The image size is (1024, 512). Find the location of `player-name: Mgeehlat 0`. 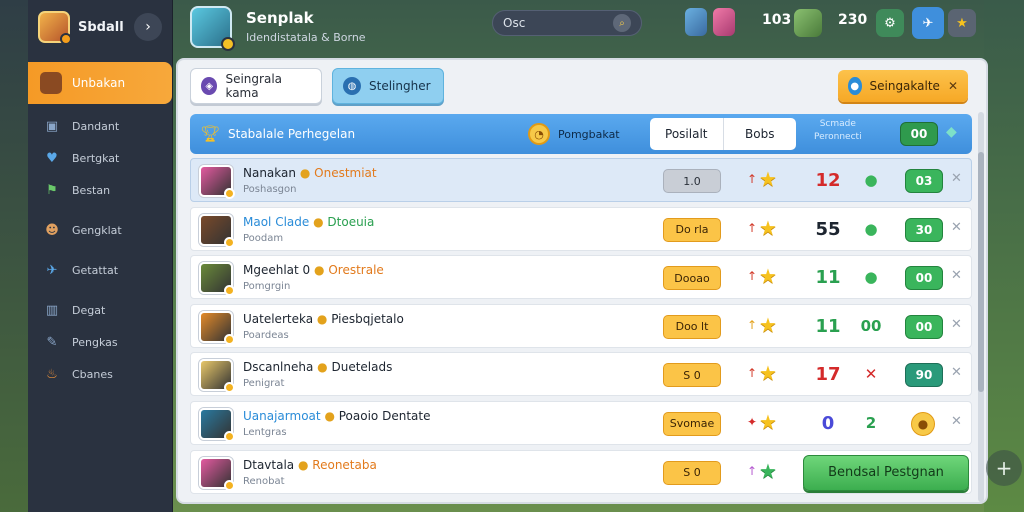

player-name: Mgeehlat 0 is located at coordinates (277, 270).